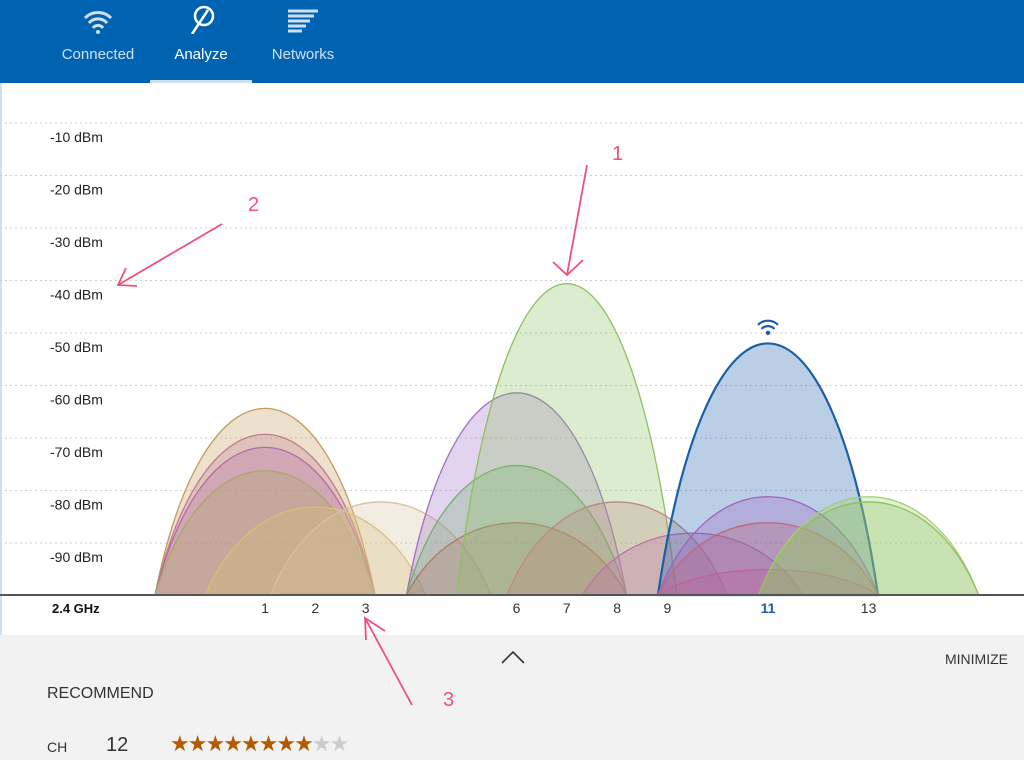 Image resolution: width=1024 pixels, height=768 pixels. Describe the element at coordinates (76, 190) in the screenshot. I see `y-tick-label: -20 dBm` at that location.